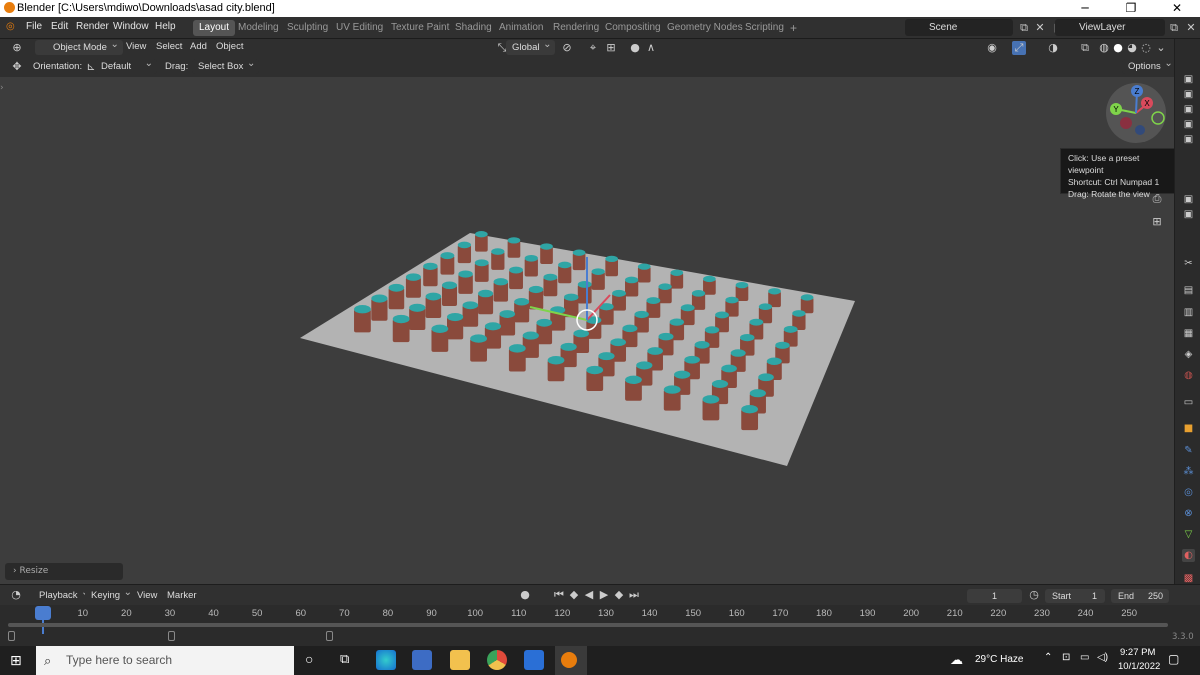 This screenshot has height=675, width=1200. Describe the element at coordinates (1048, 657) in the screenshot. I see `chevron-up-icon: ⌃` at that location.